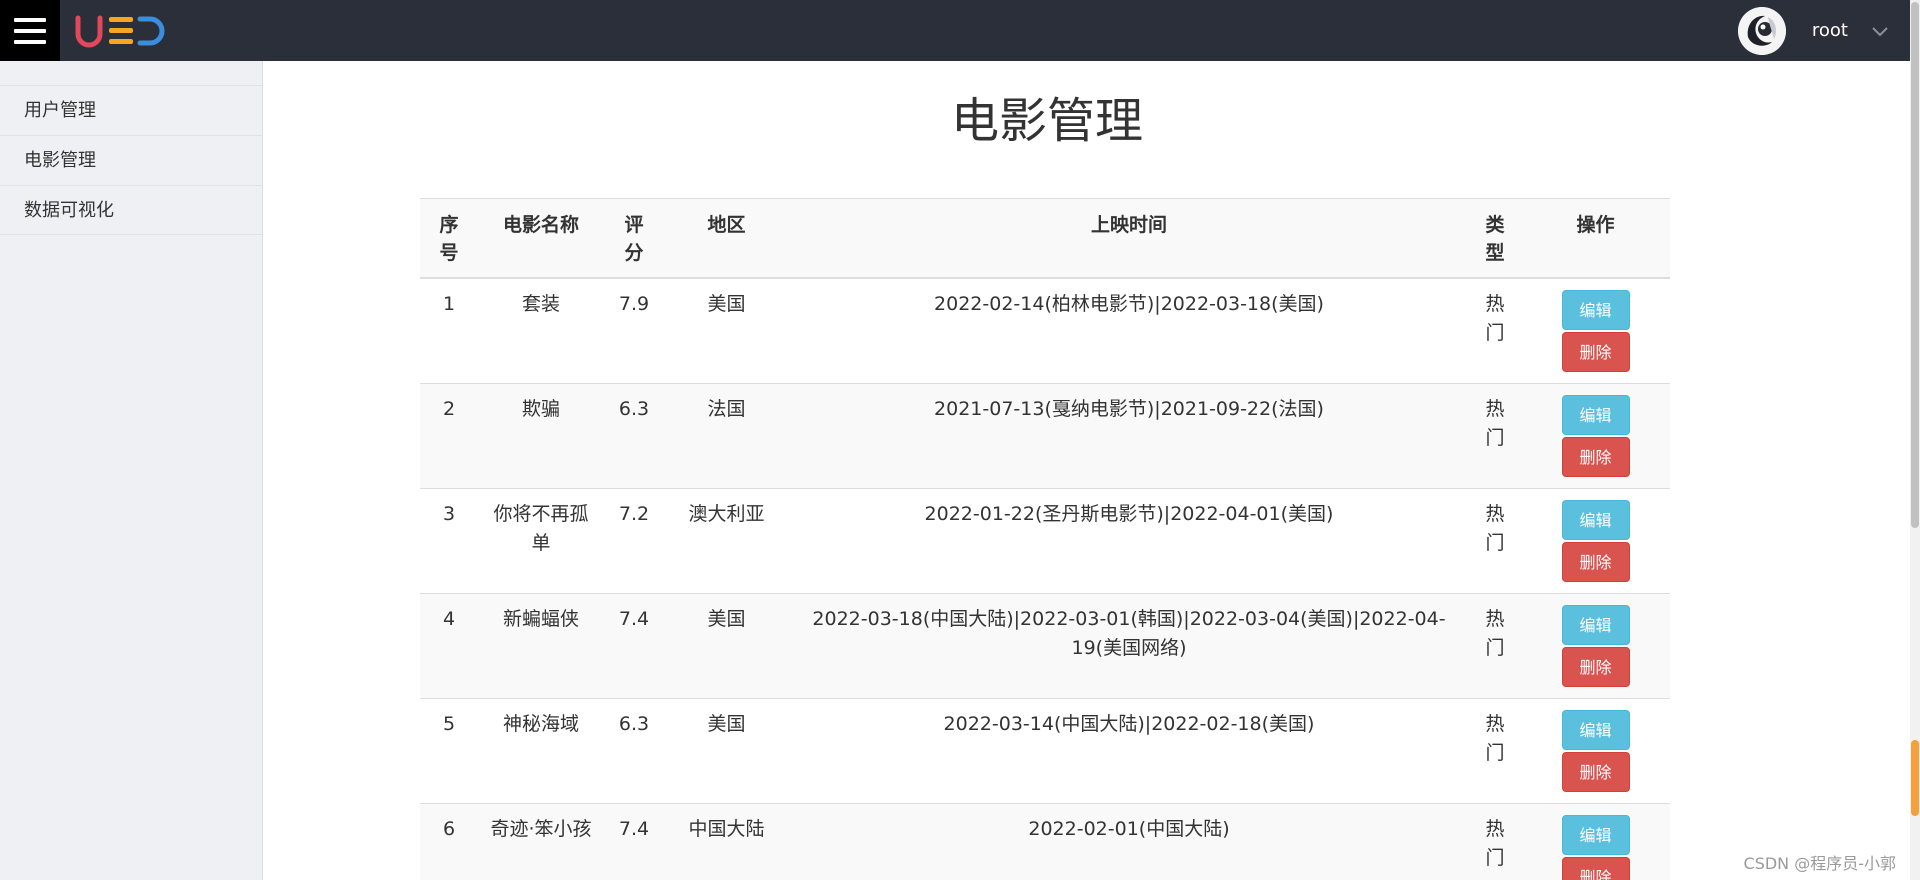  What do you see at coordinates (726, 841) in the screenshot?
I see `cell-region: 中国大陆` at bounding box center [726, 841].